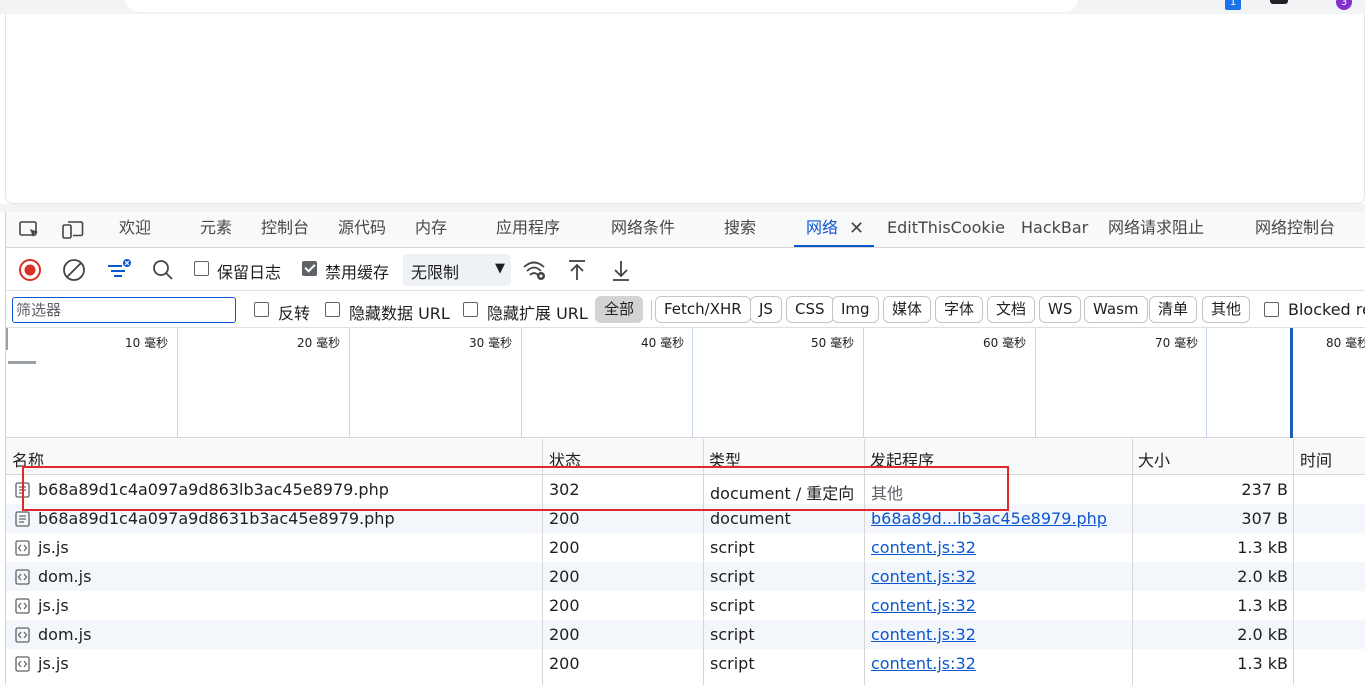  I want to click on profile-avatar-icon: 3, so click(1344, 5).